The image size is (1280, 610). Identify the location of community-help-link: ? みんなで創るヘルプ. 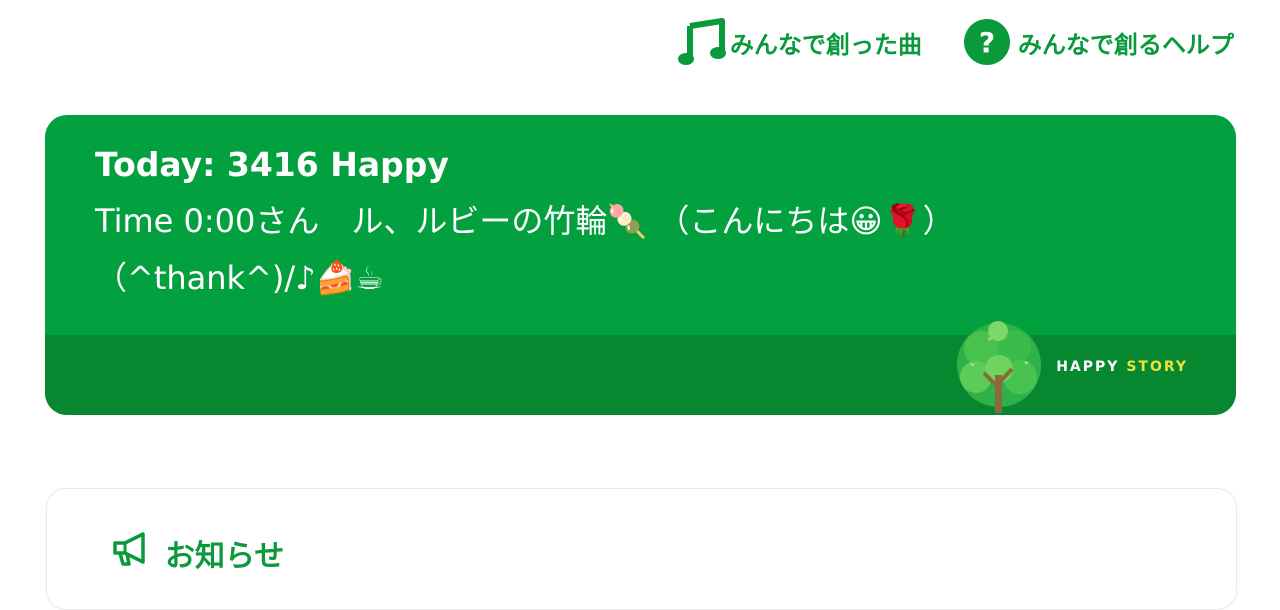
(1099, 42).